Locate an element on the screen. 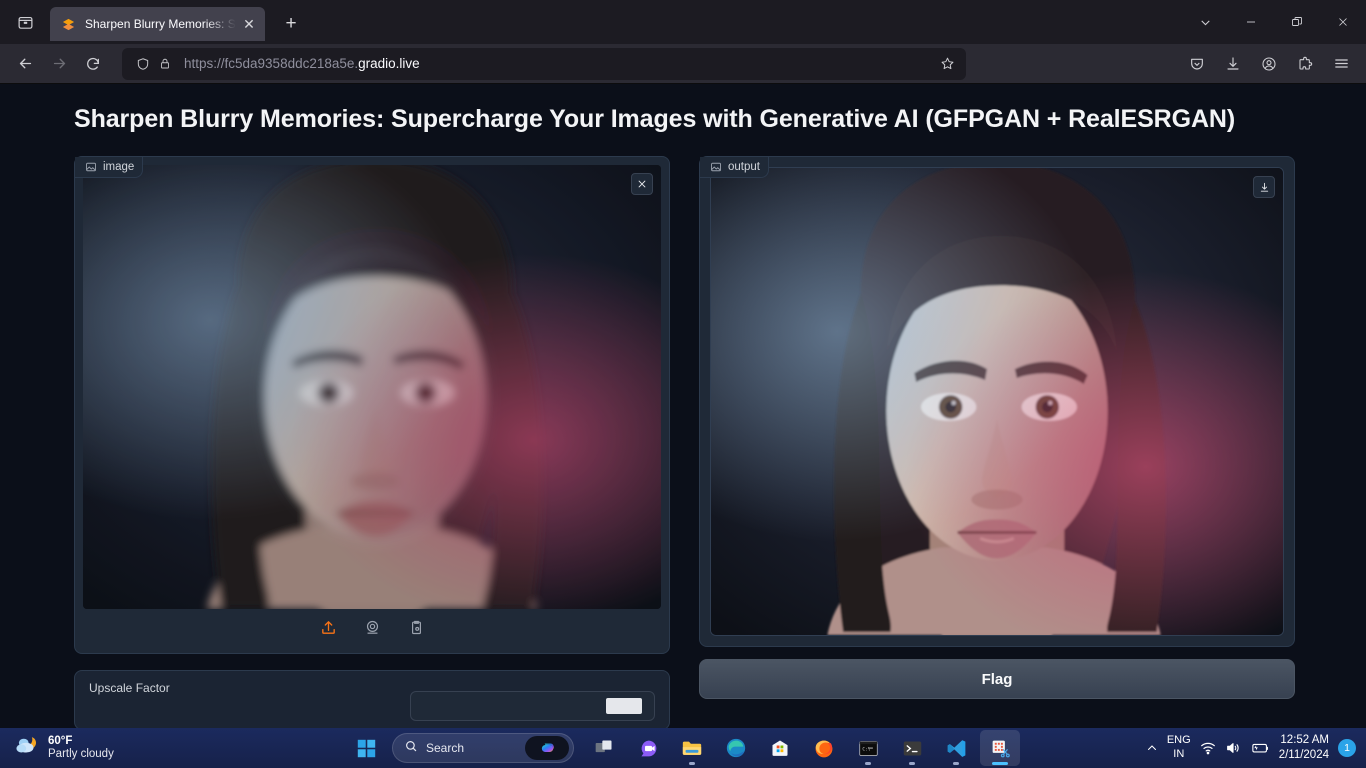  file-explorer-icon is located at coordinates (692, 748).